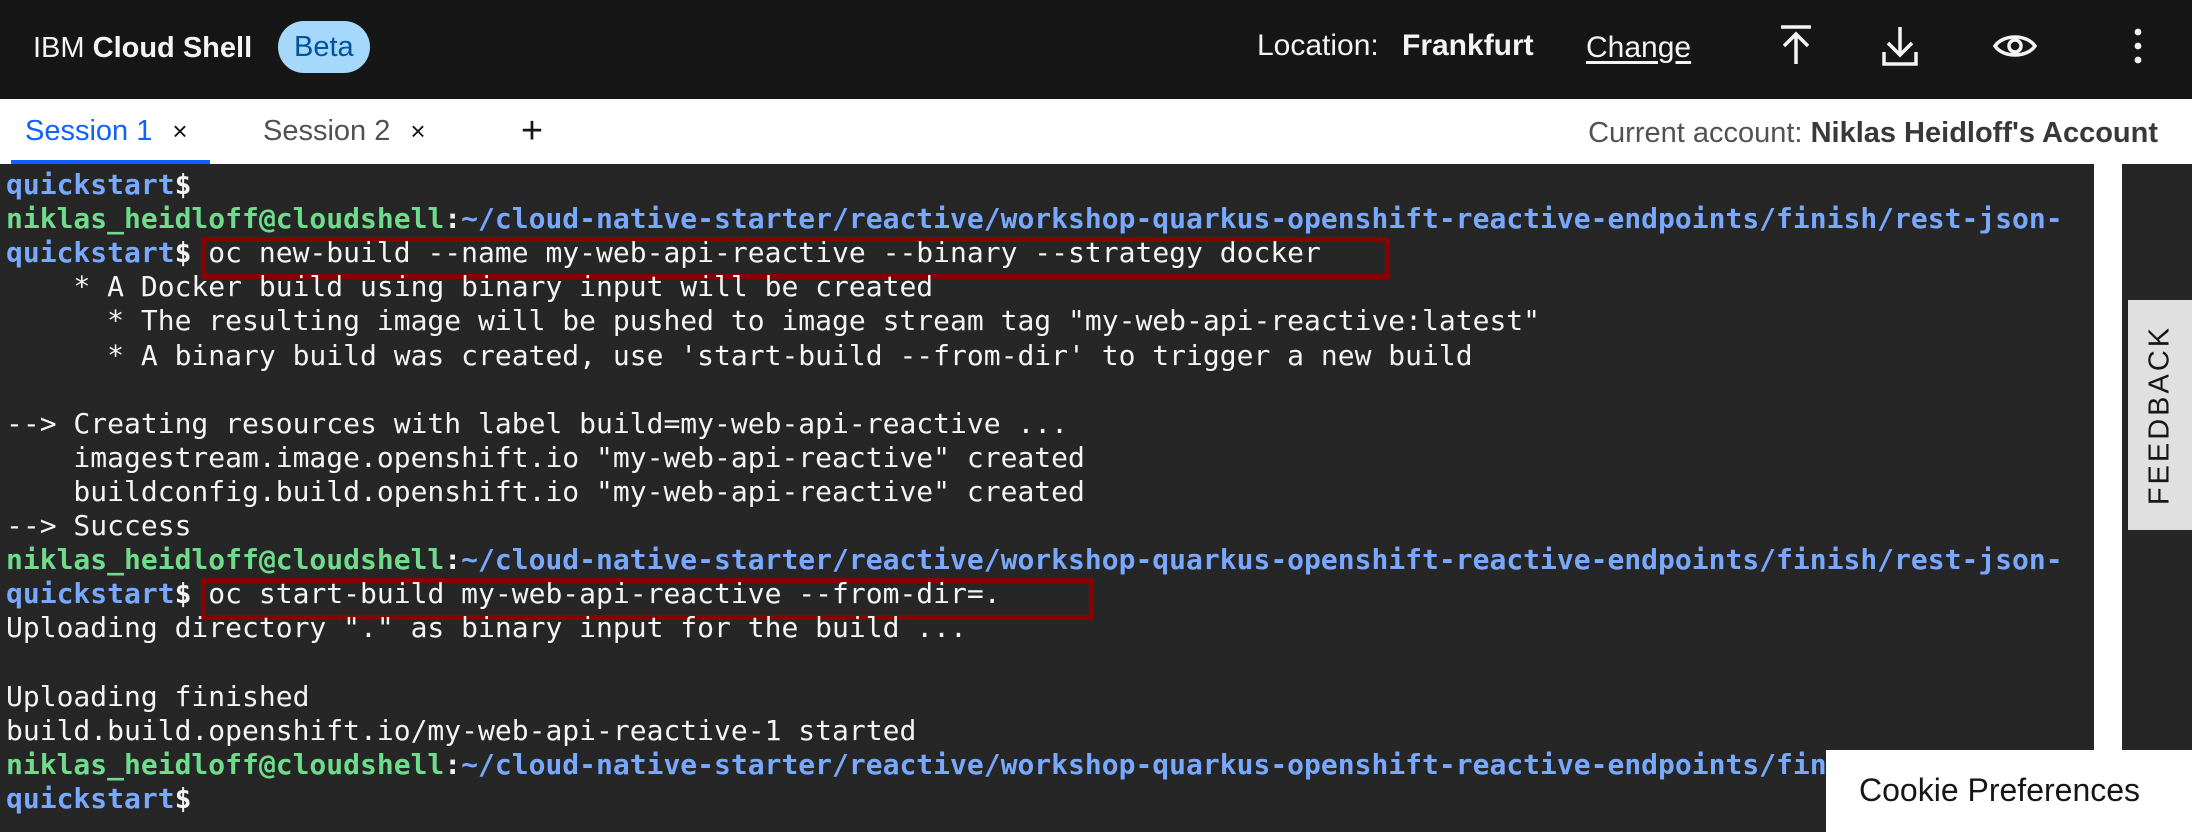  I want to click on tab-session-1: Session 1 ×, so click(110, 131).